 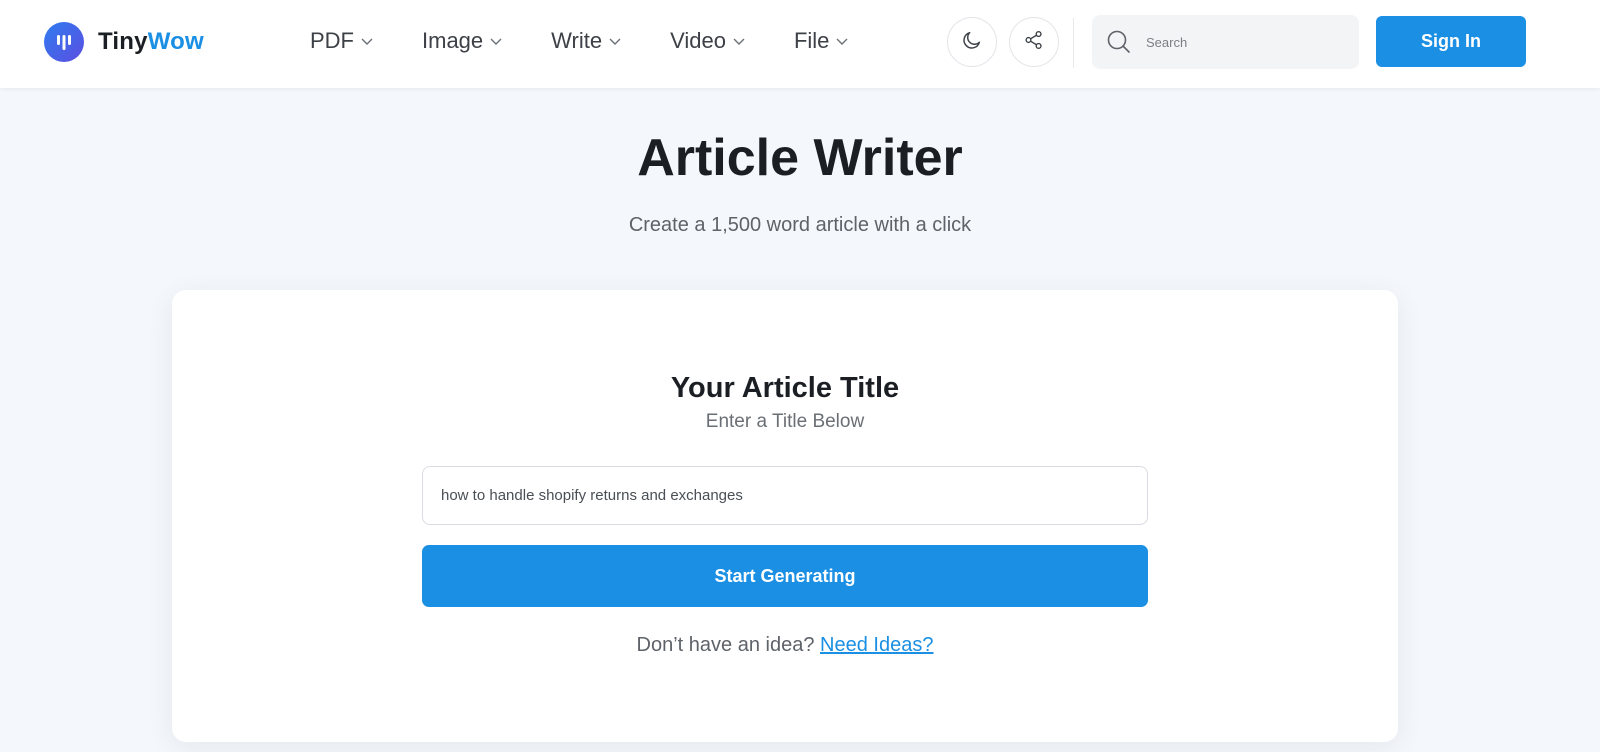 I want to click on card-subtitle: Enter a Title Below, so click(x=785, y=421).